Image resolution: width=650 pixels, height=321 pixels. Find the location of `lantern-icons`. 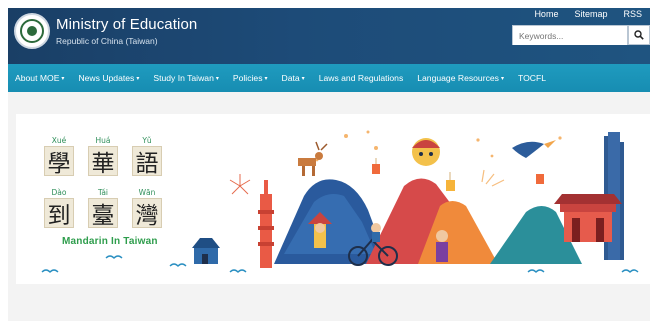

lantern-icons is located at coordinates (458, 174).